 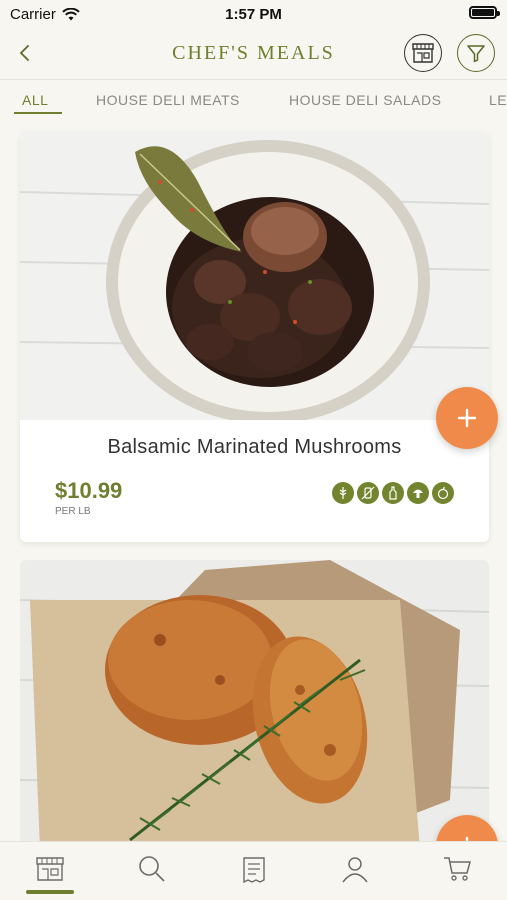 I want to click on plus-icon, so click(x=467, y=418).